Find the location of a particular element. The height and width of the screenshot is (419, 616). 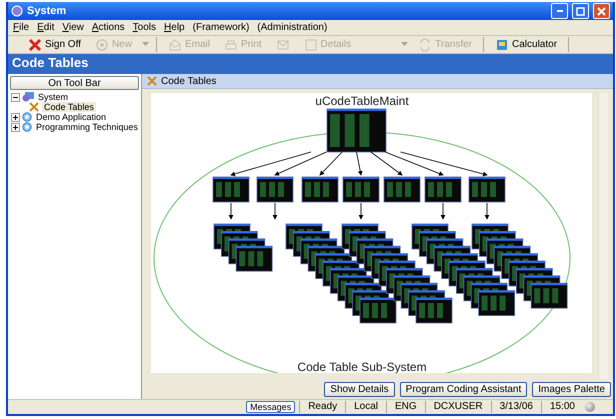

window-icon is located at coordinates (311, 45).